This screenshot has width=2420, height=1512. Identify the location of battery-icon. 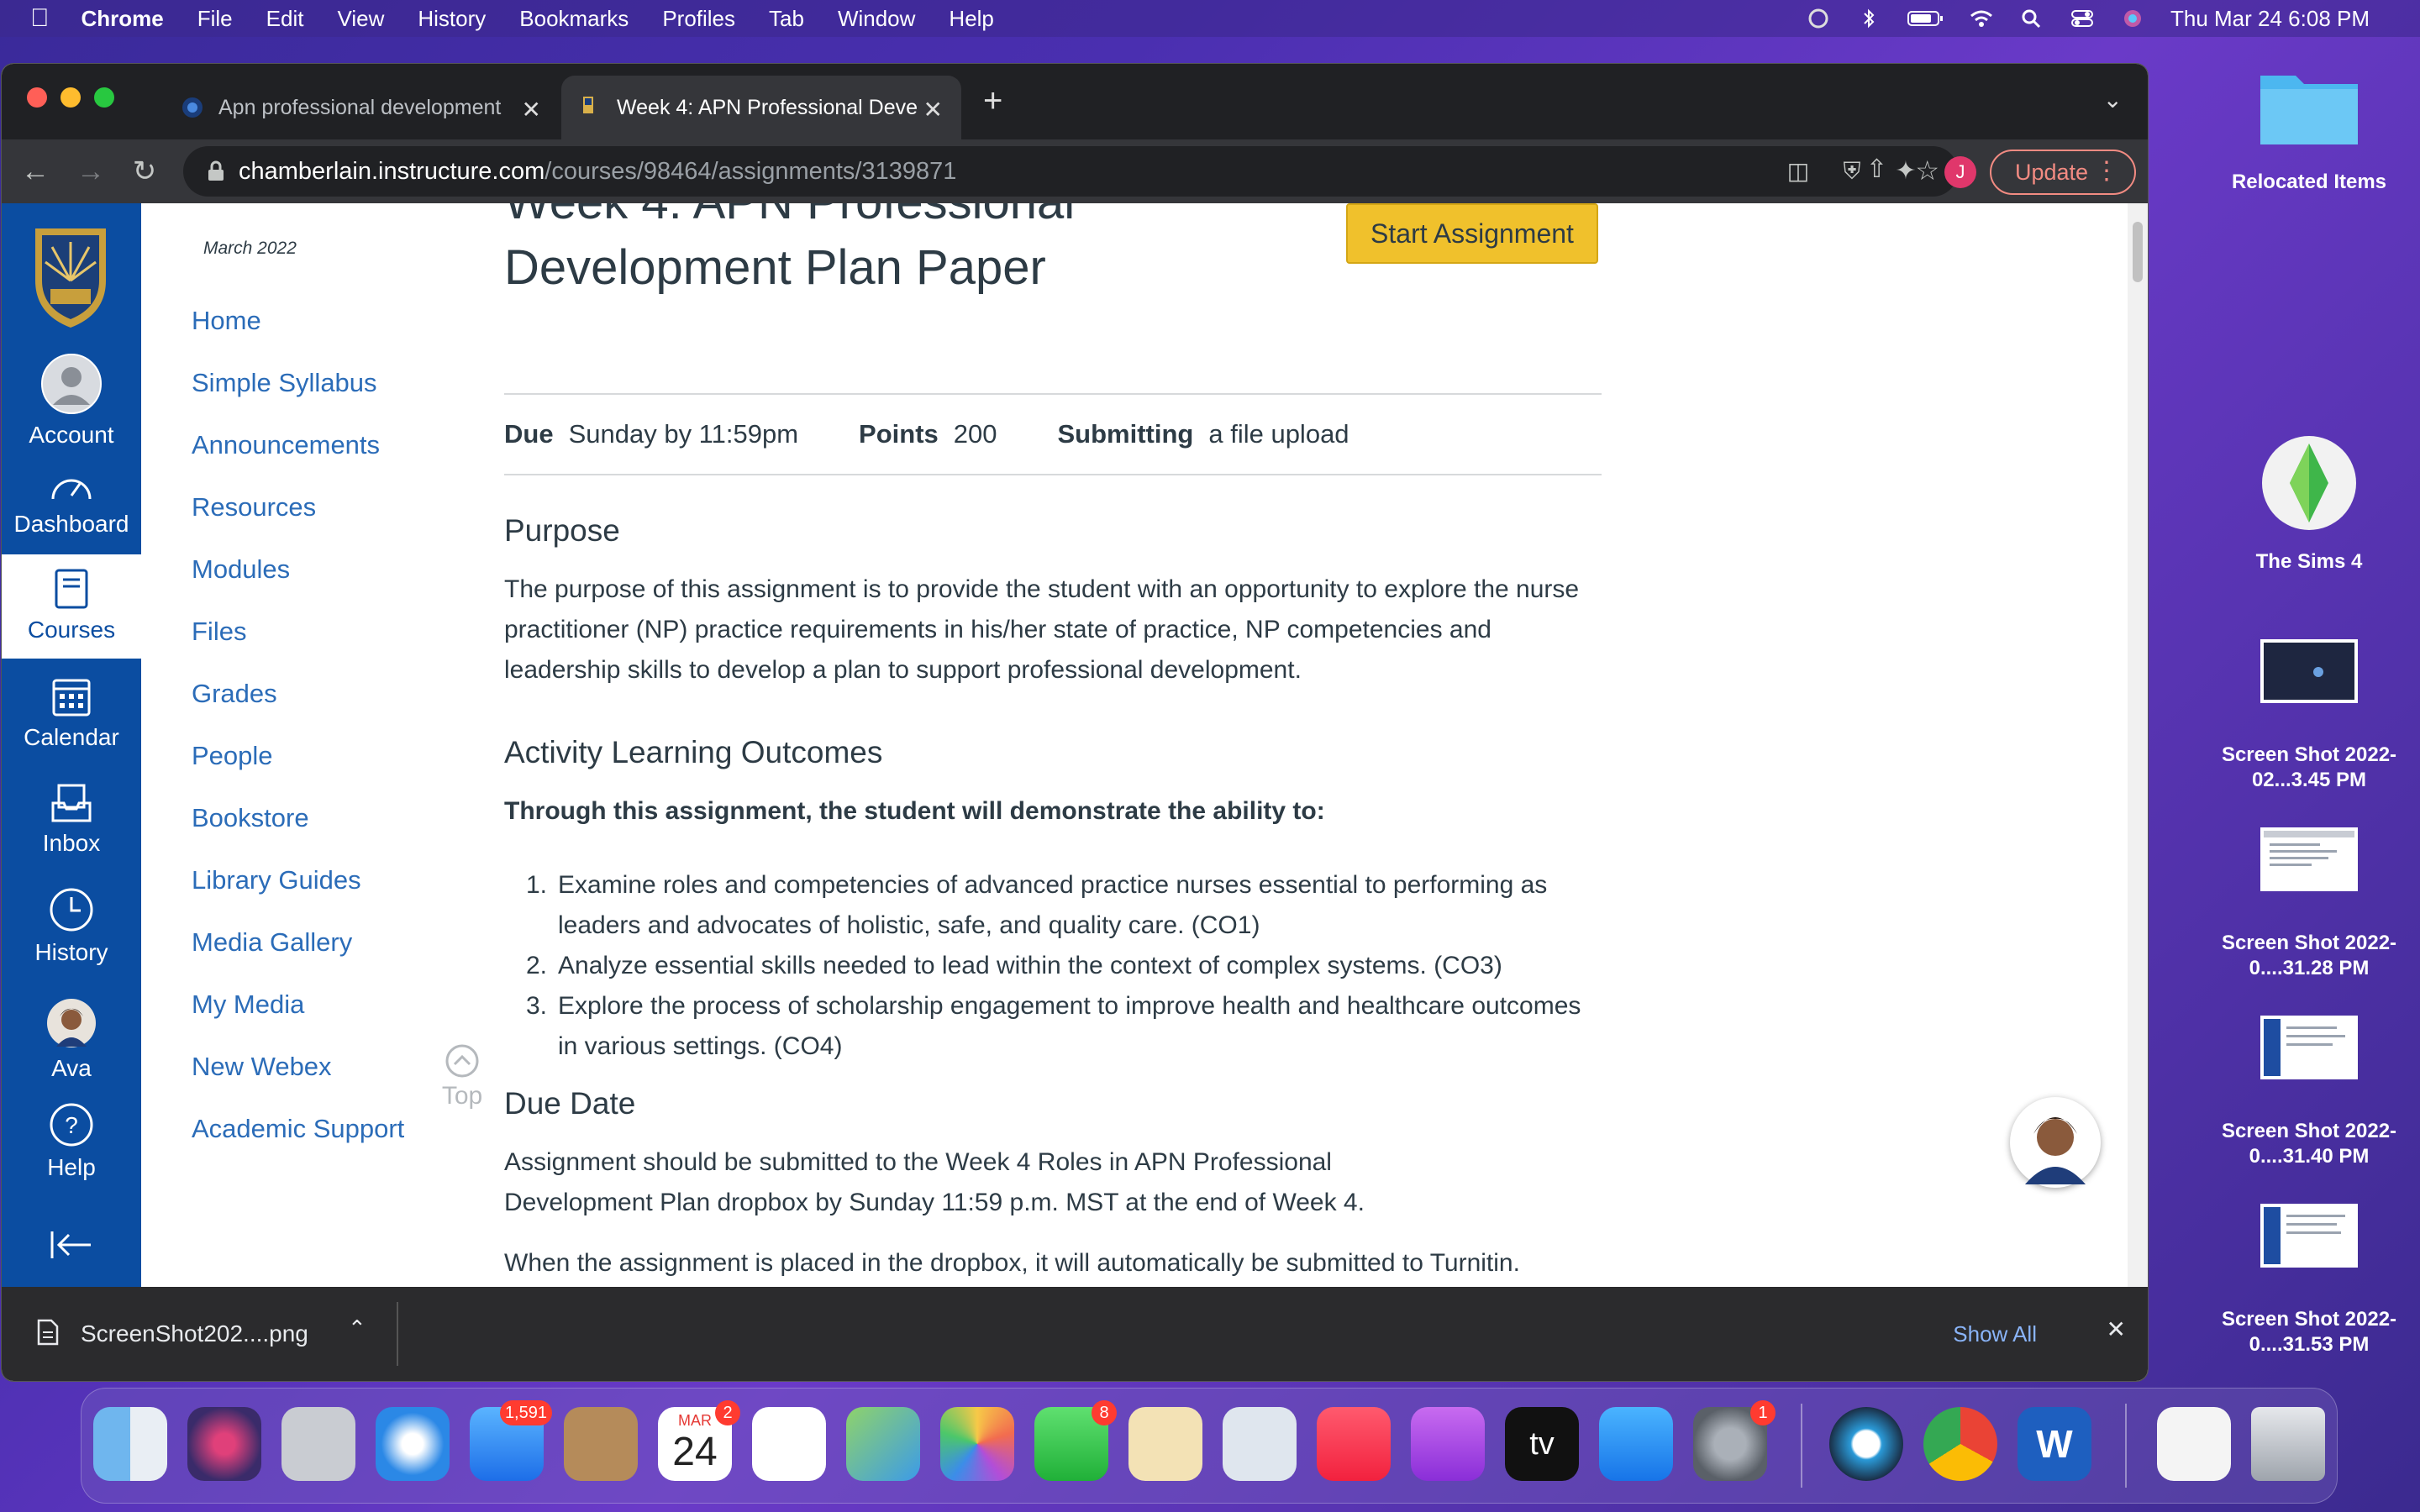
(1925, 18).